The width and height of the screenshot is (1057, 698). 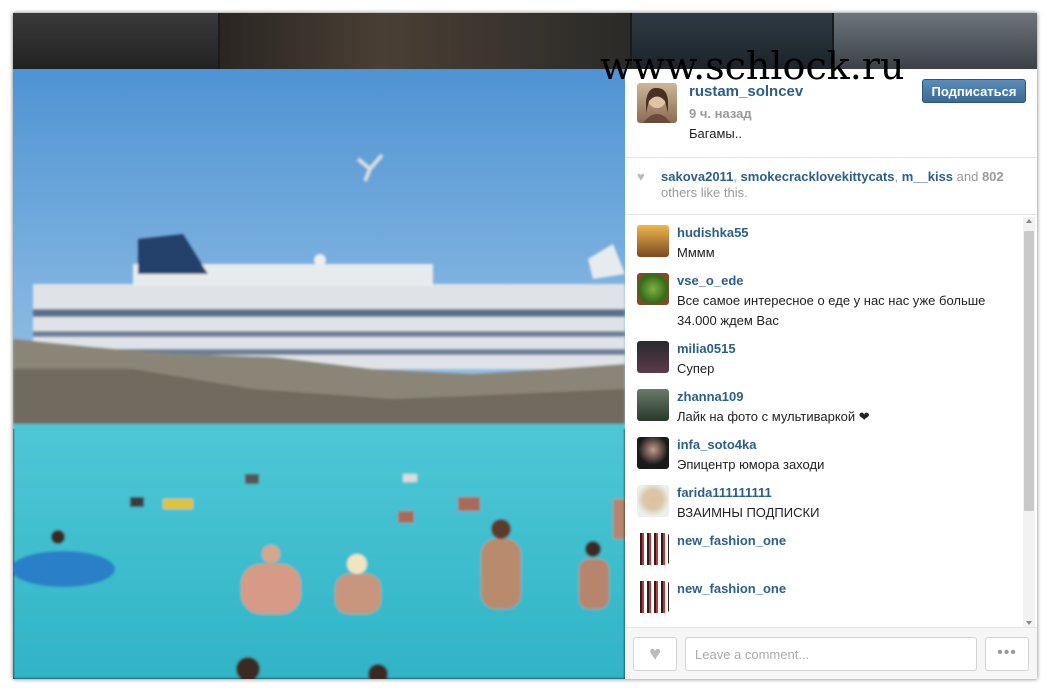 I want to click on more-options-button: •••, so click(x=1007, y=654).